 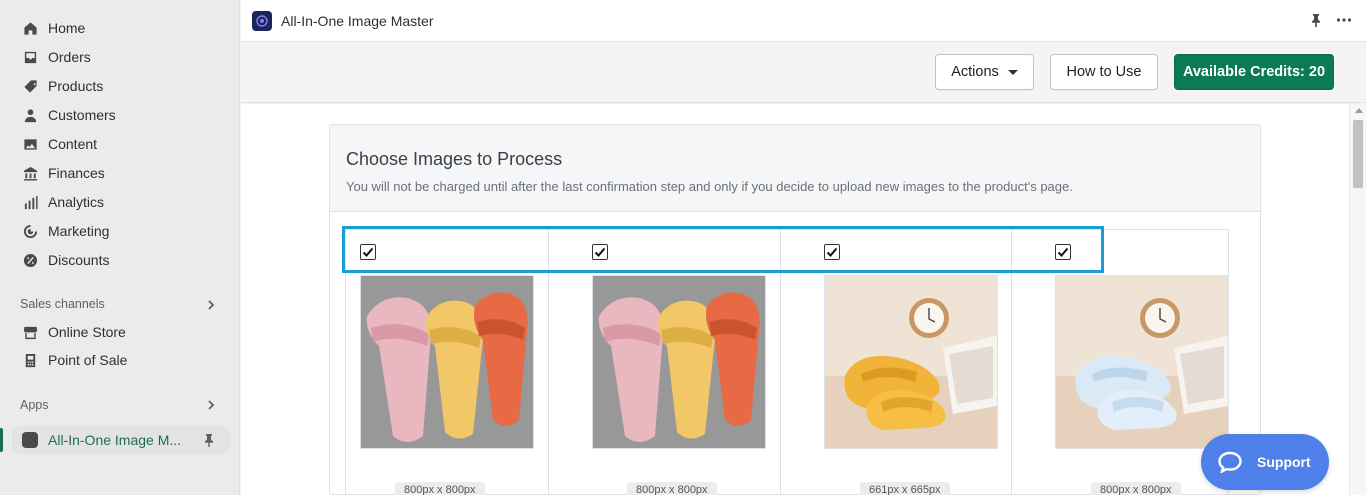 What do you see at coordinates (121, 202) in the screenshot?
I see `sidebar-item-analytics: Analytics` at bounding box center [121, 202].